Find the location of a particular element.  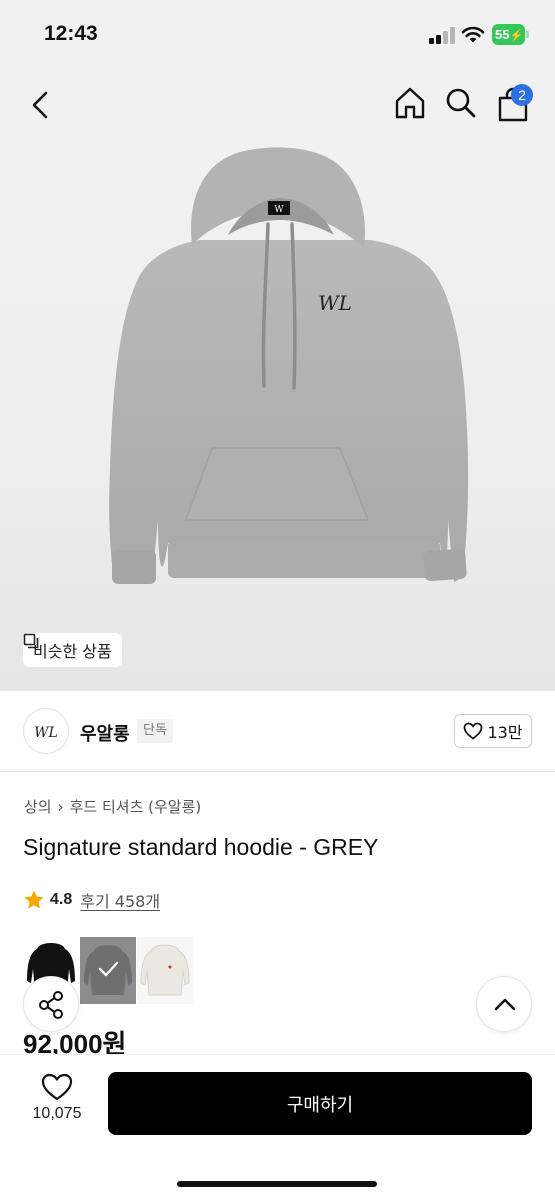

hoodie-ivory-thumb is located at coordinates (165, 970).